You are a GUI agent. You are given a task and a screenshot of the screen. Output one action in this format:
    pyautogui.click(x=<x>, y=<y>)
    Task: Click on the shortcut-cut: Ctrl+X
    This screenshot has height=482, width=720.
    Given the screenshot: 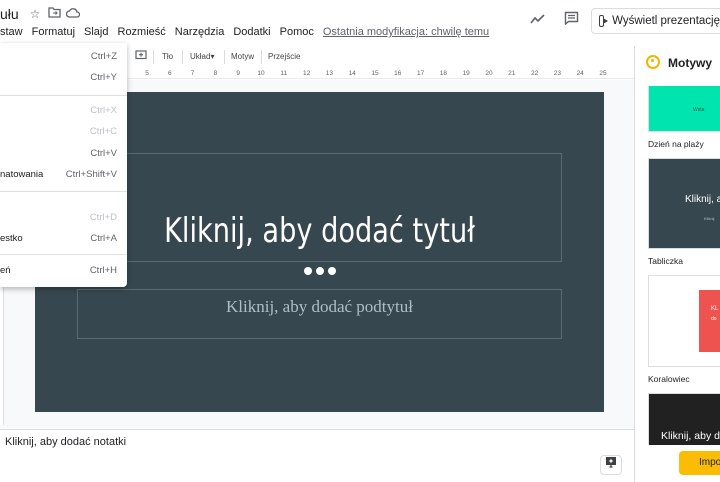 What is the action you would take?
    pyautogui.click(x=103, y=110)
    